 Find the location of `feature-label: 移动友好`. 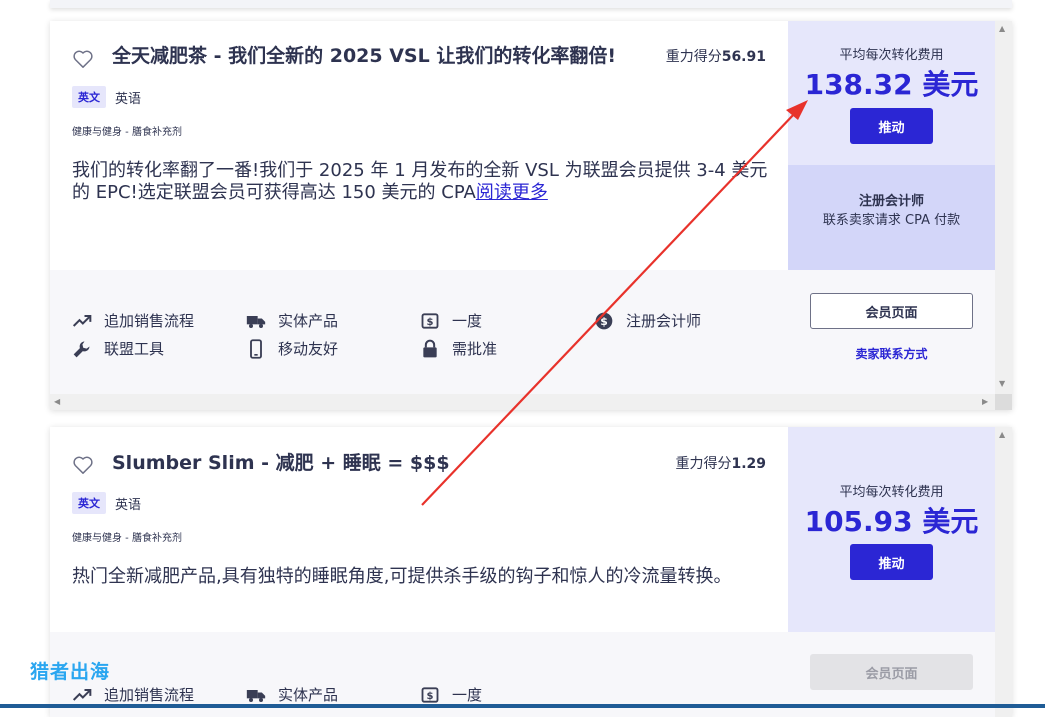

feature-label: 移动友好 is located at coordinates (308, 349).